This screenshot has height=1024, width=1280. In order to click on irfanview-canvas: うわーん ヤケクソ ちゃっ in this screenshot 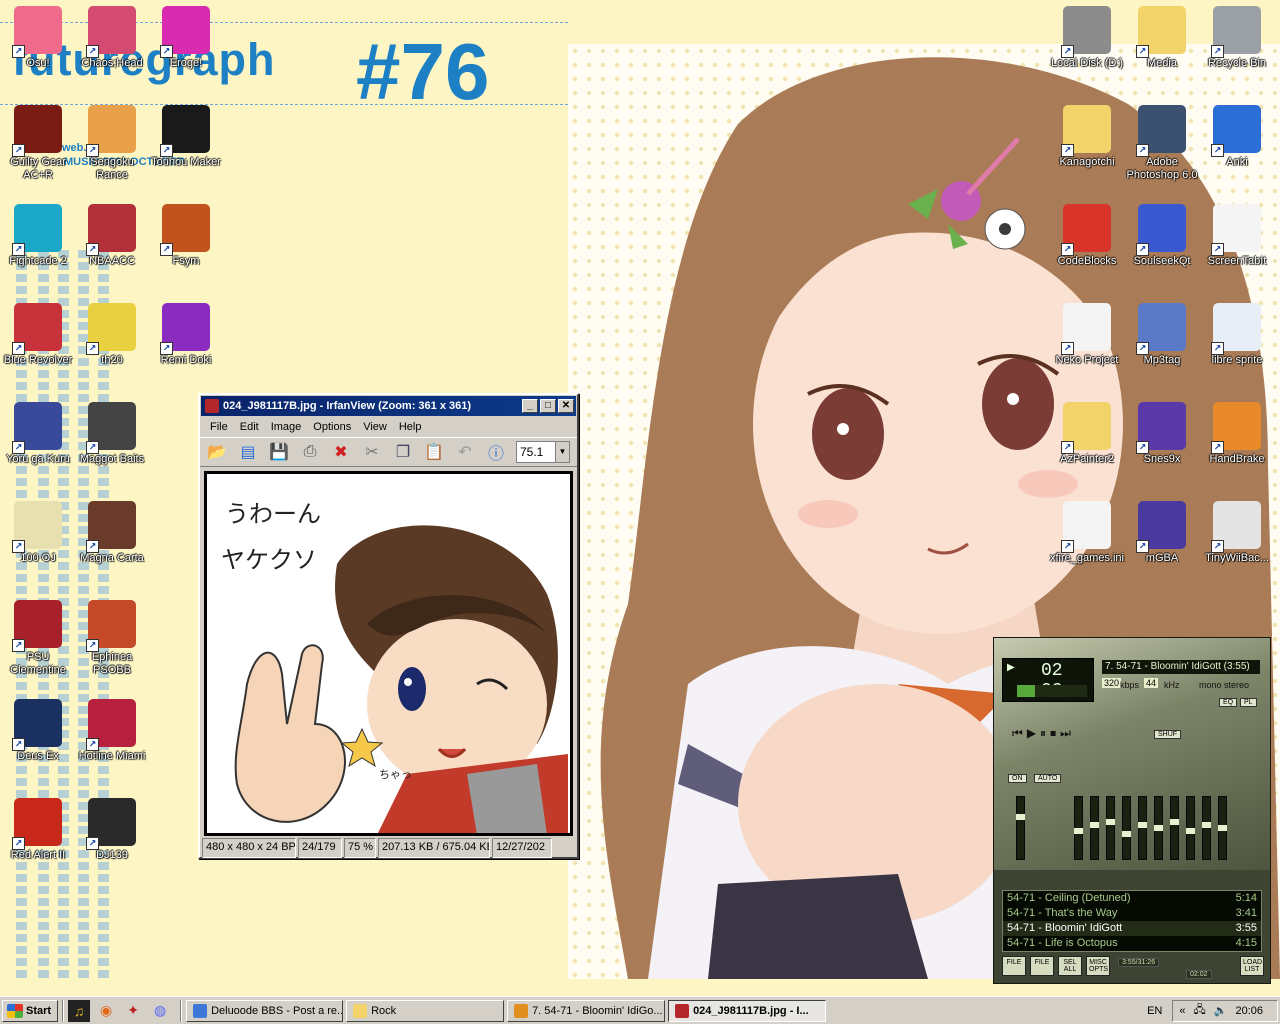, I will do `click(388, 653)`.